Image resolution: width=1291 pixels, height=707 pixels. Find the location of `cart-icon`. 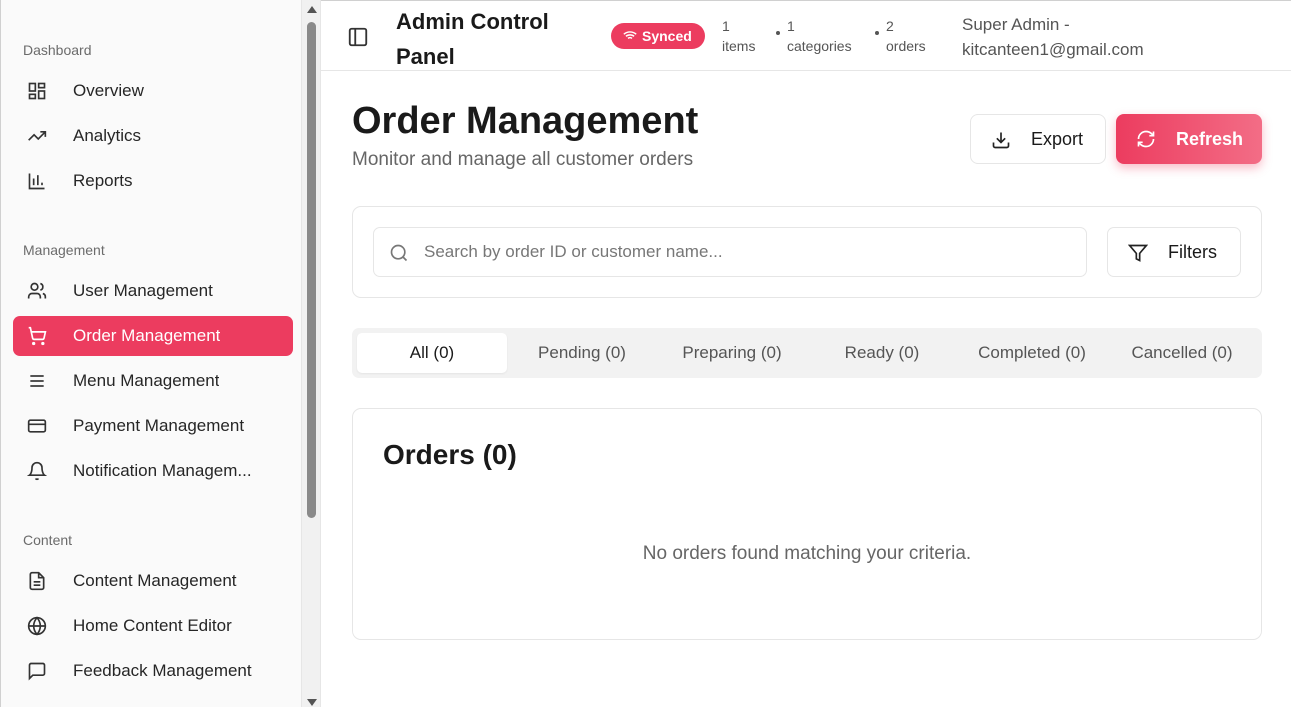

cart-icon is located at coordinates (37, 336).